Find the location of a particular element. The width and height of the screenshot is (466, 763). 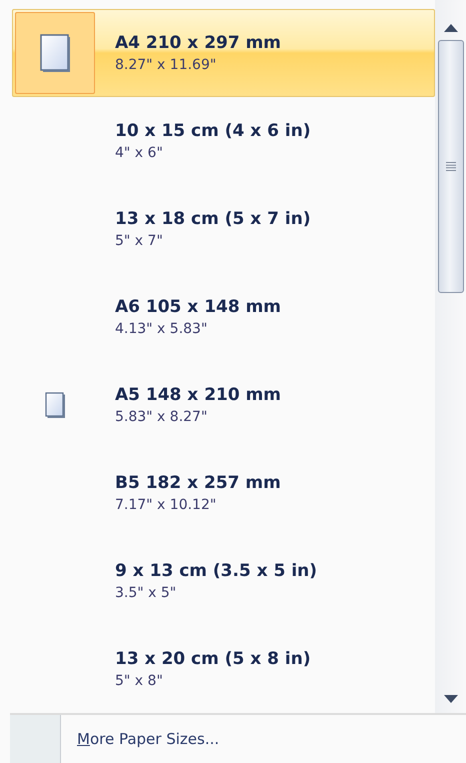

scroll-thumb is located at coordinates (451, 166).